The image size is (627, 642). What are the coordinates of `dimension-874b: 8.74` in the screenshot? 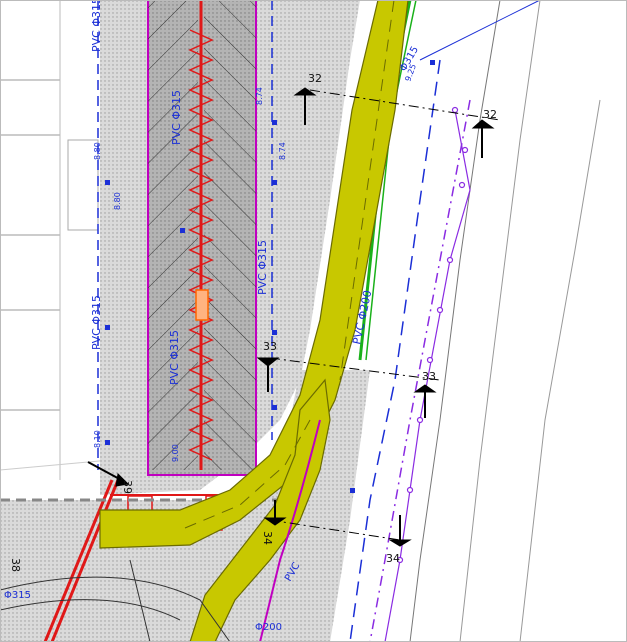 It's located at (282, 151).